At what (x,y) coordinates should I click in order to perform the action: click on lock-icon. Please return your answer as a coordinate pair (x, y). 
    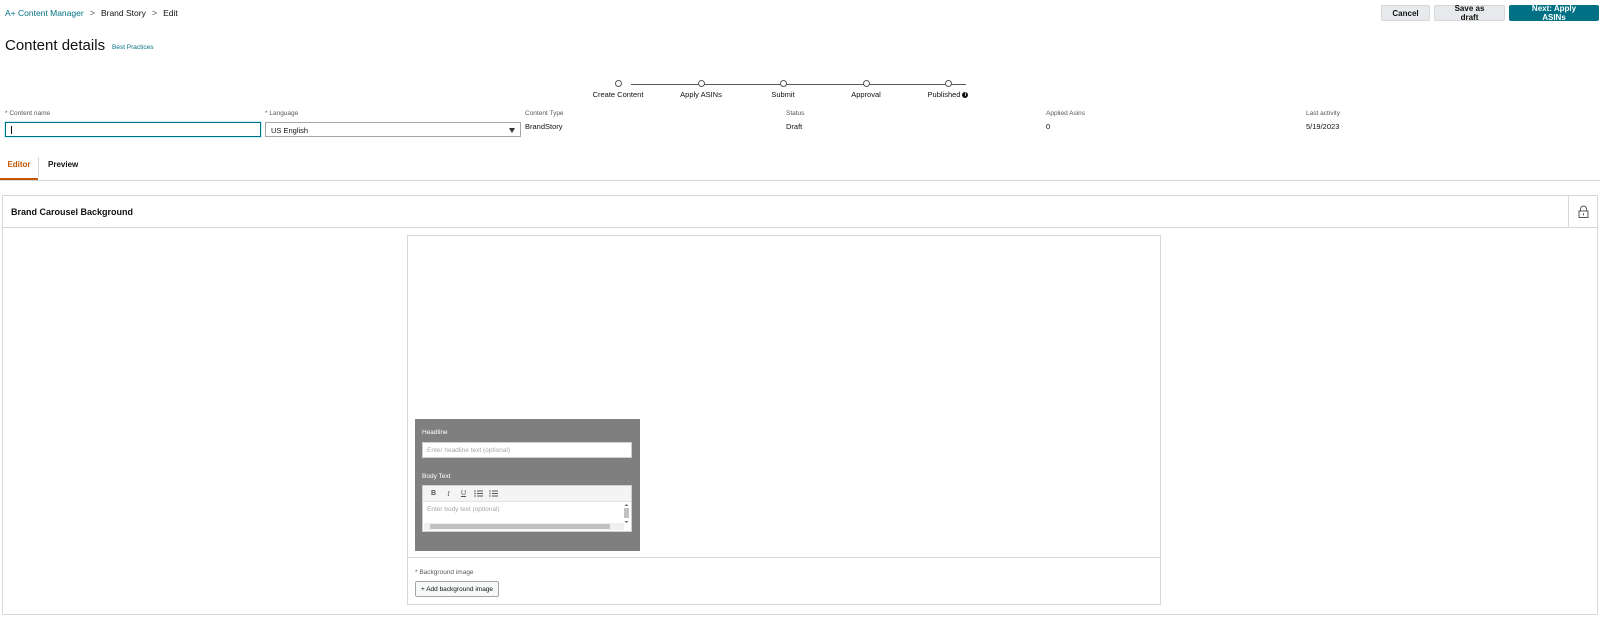
    Looking at the image, I should click on (1583, 211).